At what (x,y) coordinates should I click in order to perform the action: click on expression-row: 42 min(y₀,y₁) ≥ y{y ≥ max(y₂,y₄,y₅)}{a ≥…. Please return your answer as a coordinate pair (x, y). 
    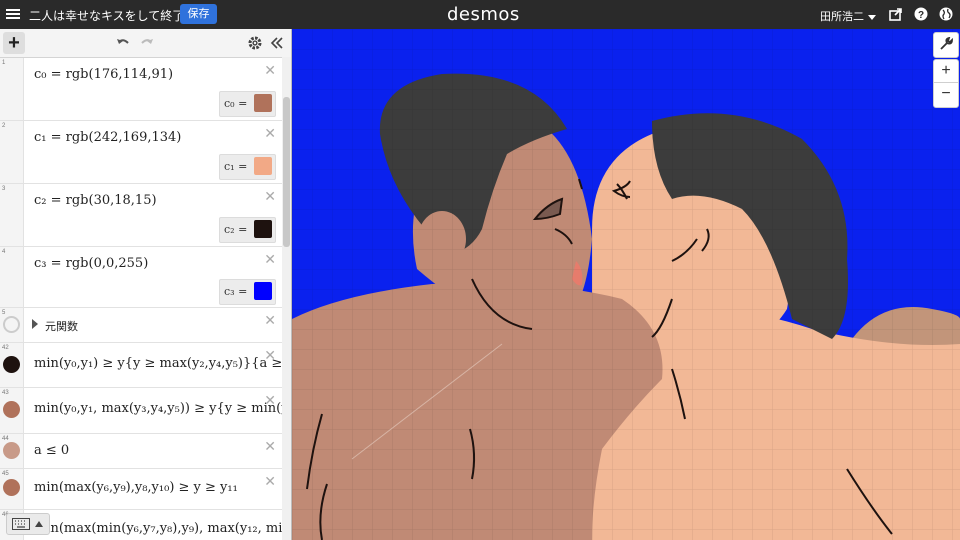
    Looking at the image, I should click on (145, 365).